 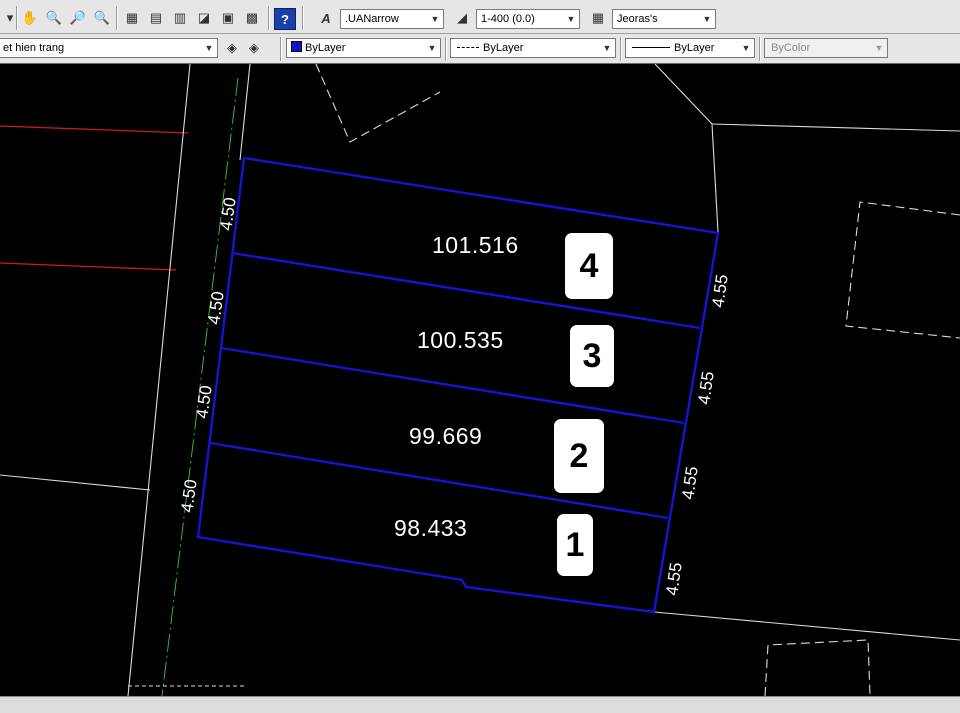 I want to click on dropdown-arrow-icon: ▾, so click(x=10, y=18).